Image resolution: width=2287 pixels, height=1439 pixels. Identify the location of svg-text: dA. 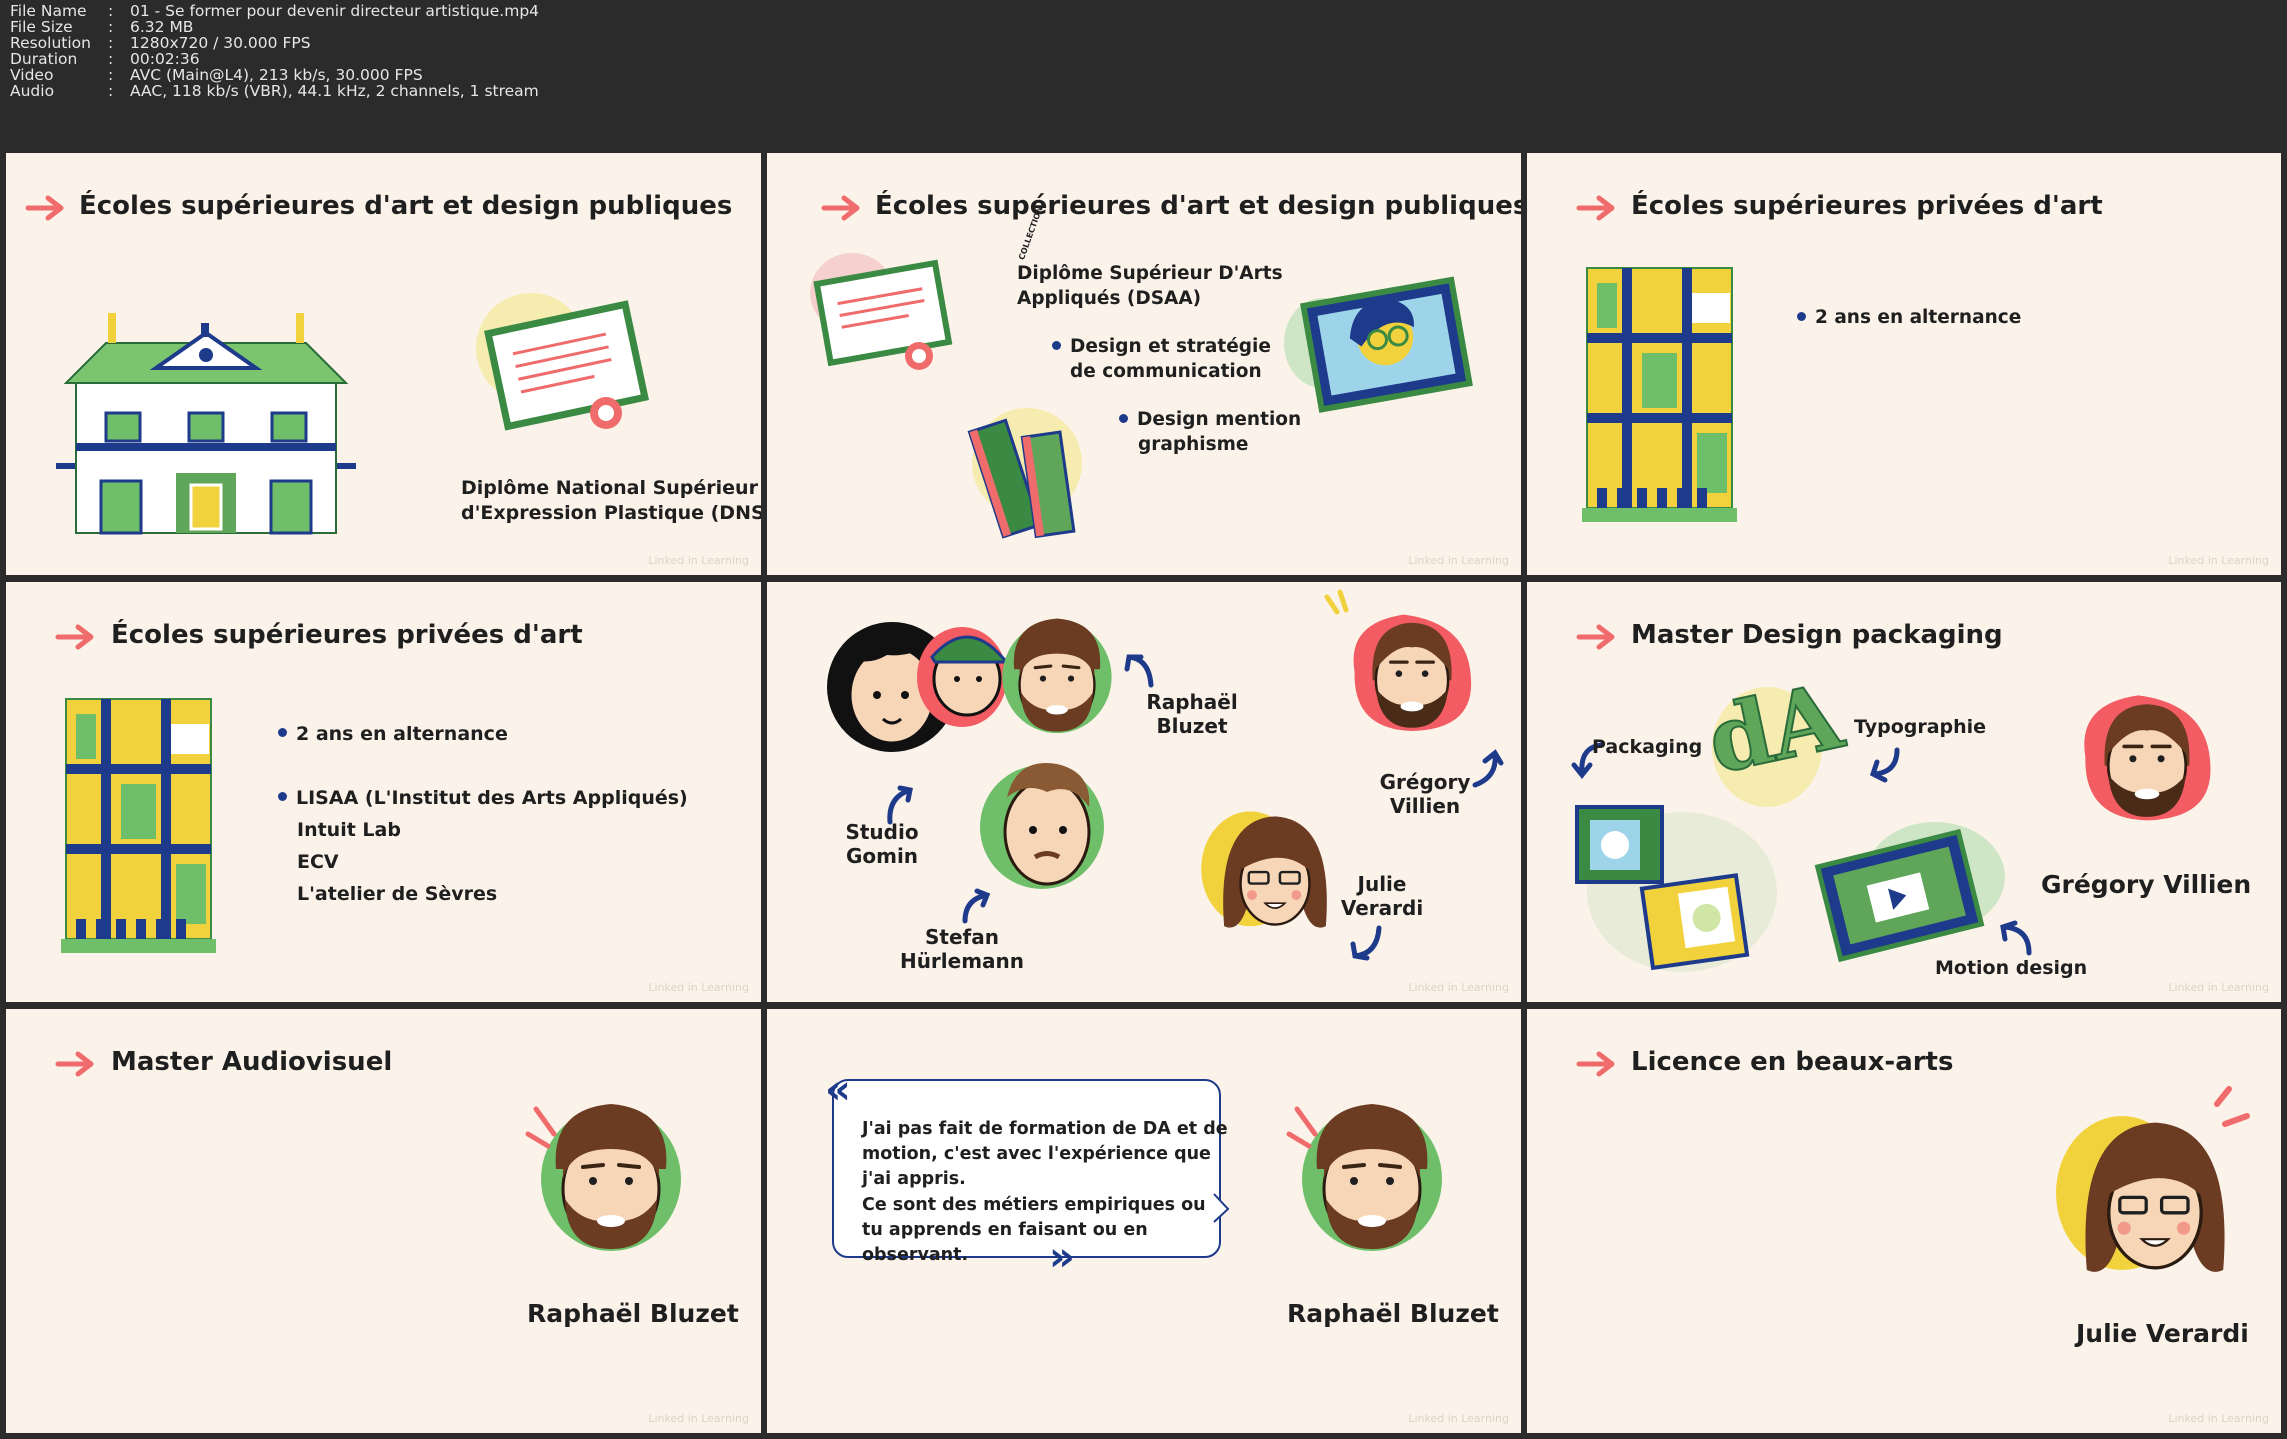
(1775, 729).